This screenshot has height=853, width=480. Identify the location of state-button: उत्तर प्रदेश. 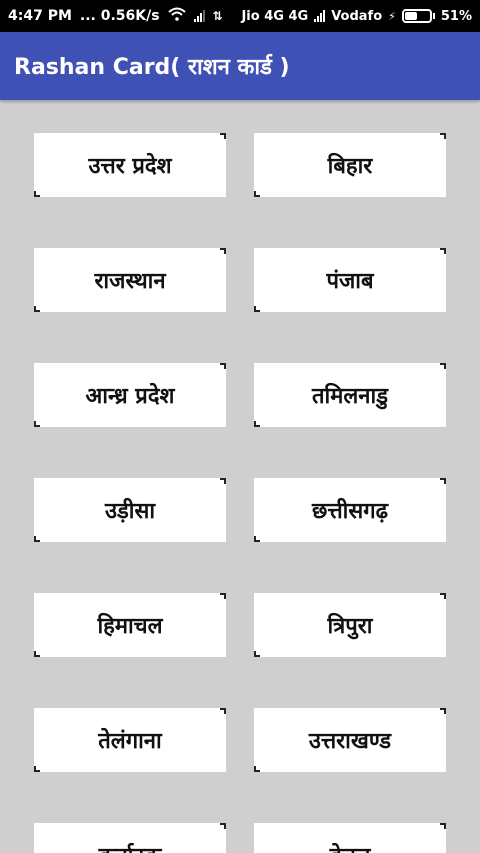
(130, 165).